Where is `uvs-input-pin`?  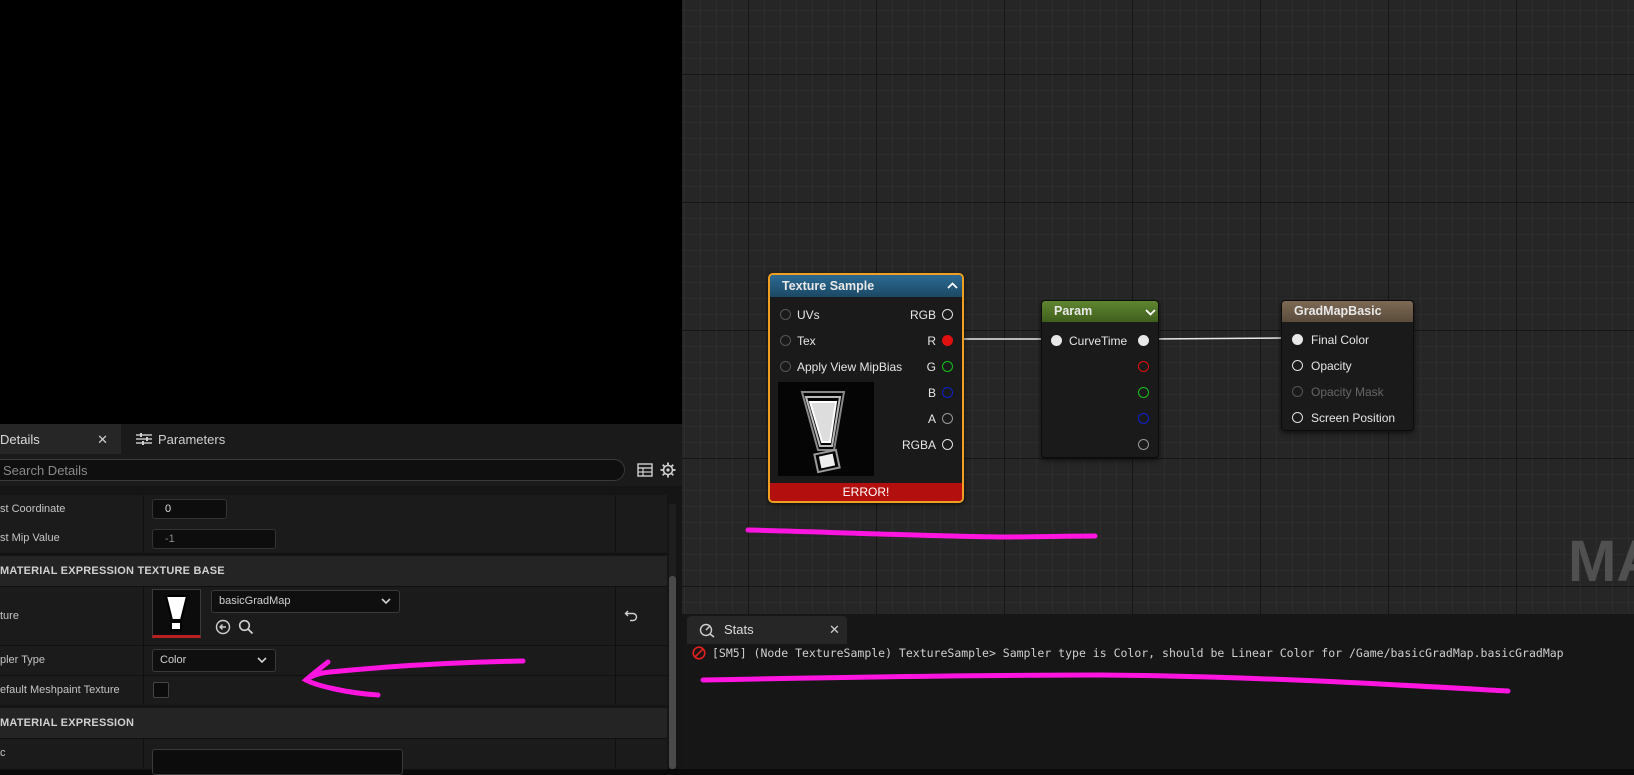
uvs-input-pin is located at coordinates (785, 314).